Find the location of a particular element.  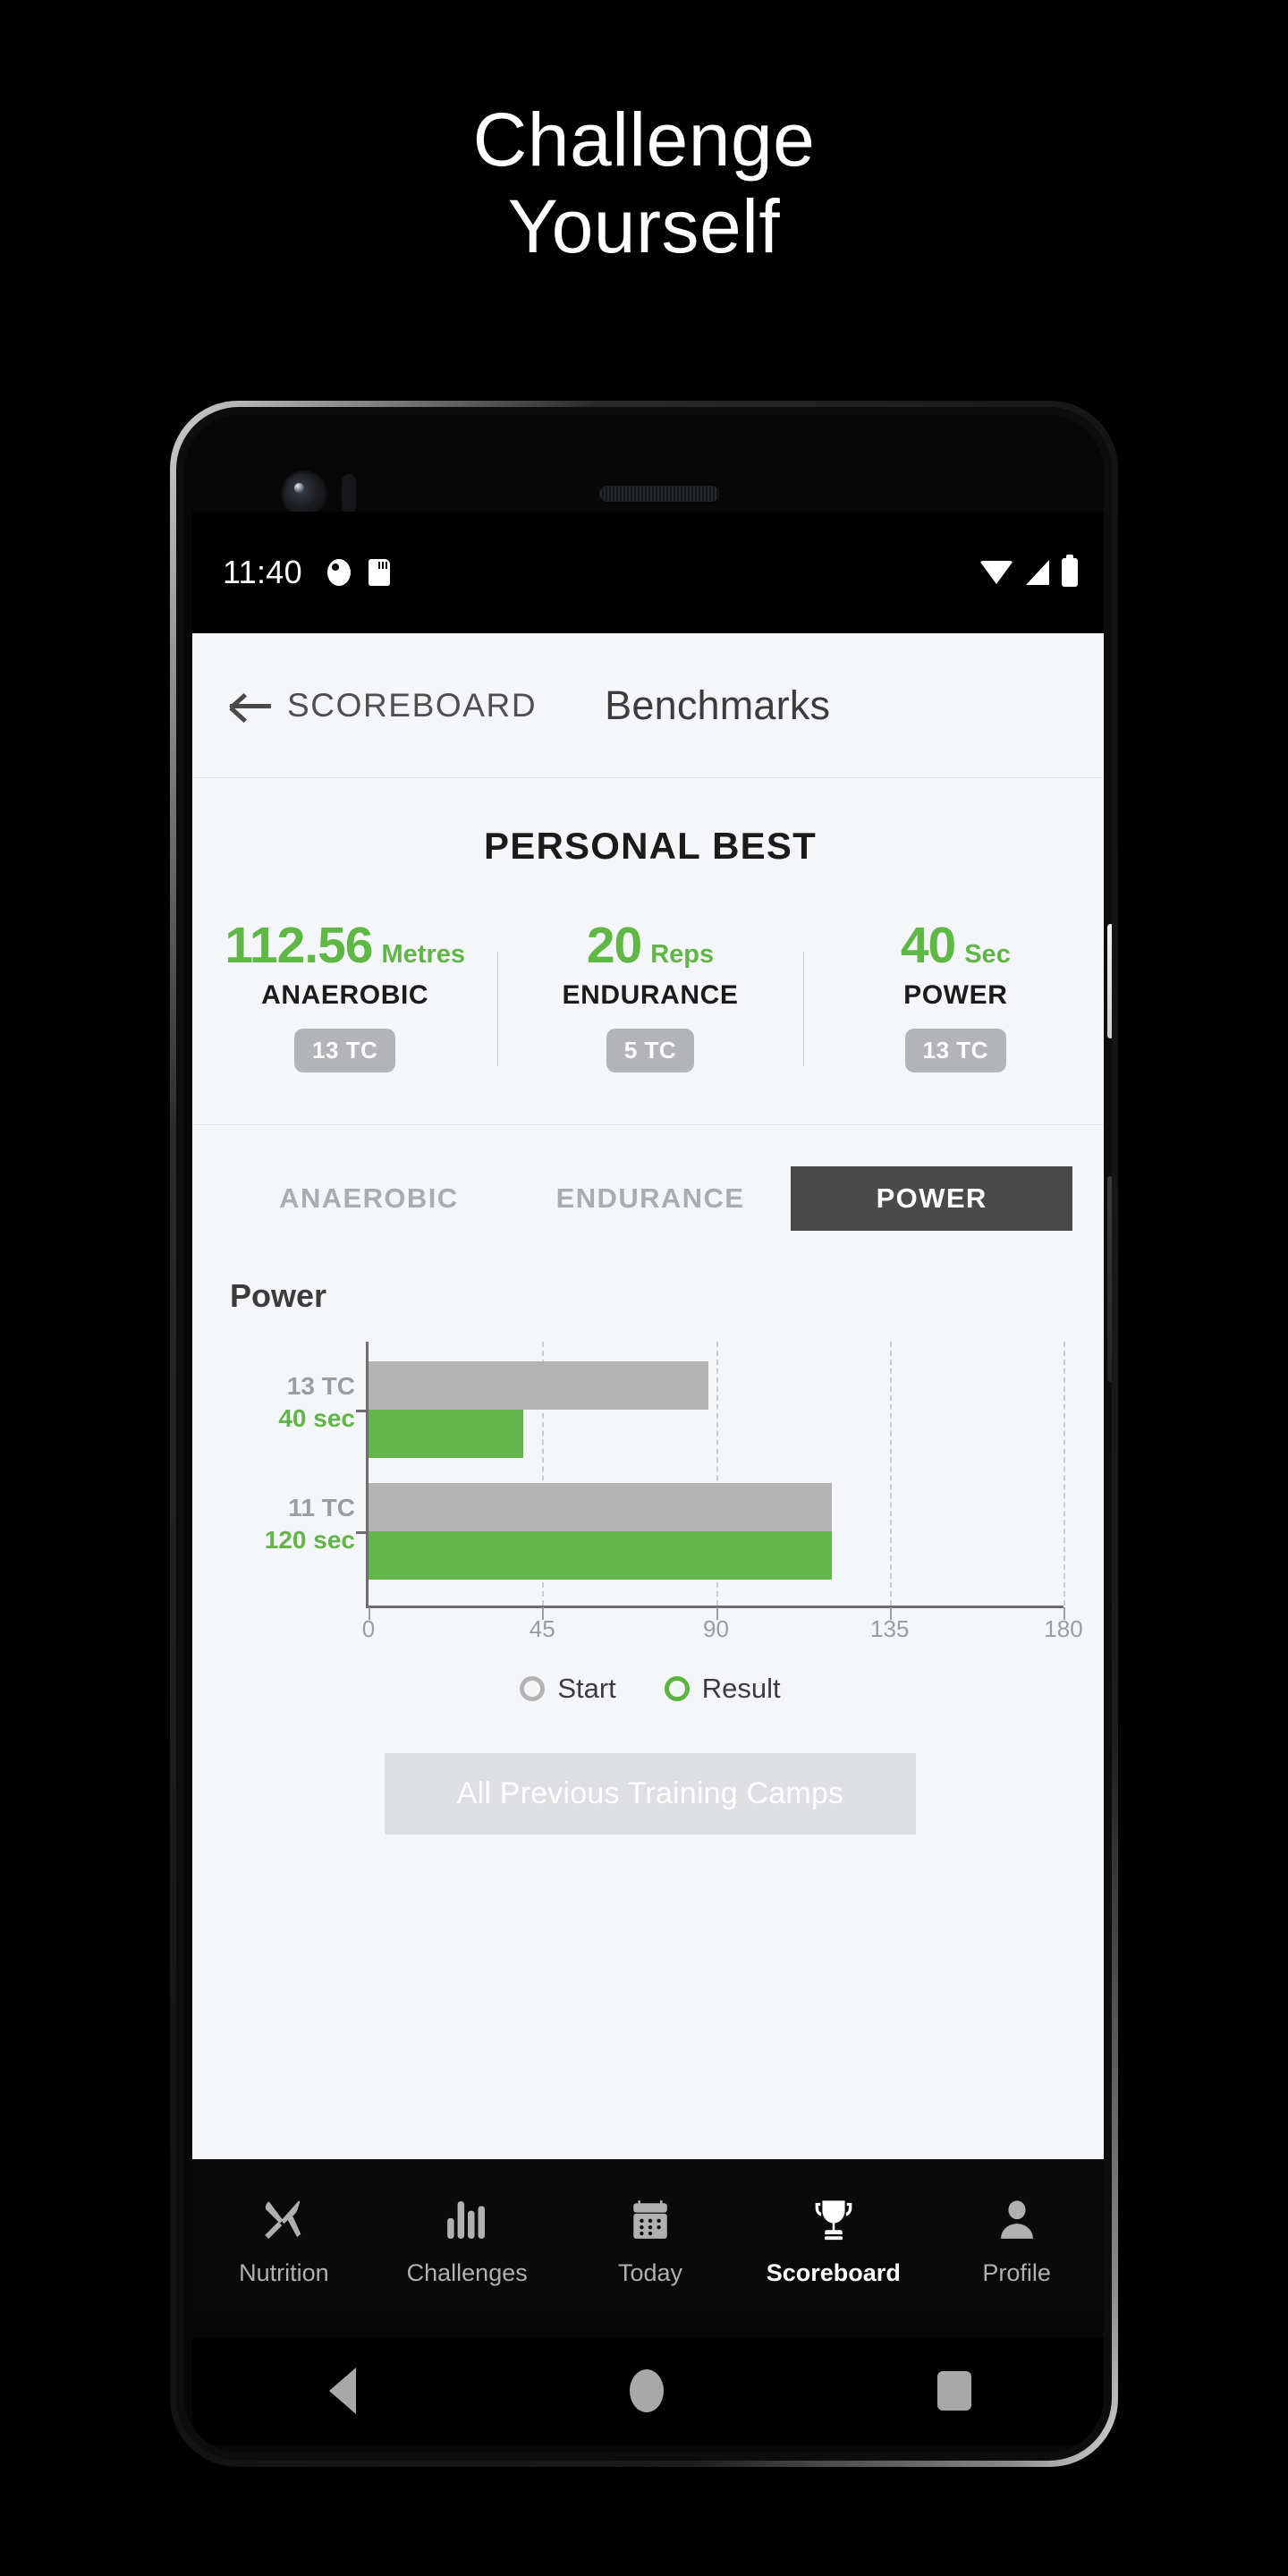

stat-unit: Metres is located at coordinates (423, 954).